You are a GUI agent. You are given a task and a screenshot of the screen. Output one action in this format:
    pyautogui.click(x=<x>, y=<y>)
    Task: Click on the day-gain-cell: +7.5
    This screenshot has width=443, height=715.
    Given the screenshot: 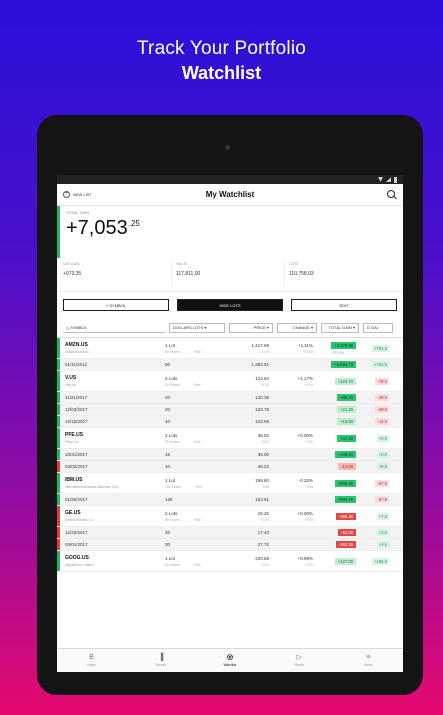 What is the action you would take?
    pyautogui.click(x=374, y=516)
    